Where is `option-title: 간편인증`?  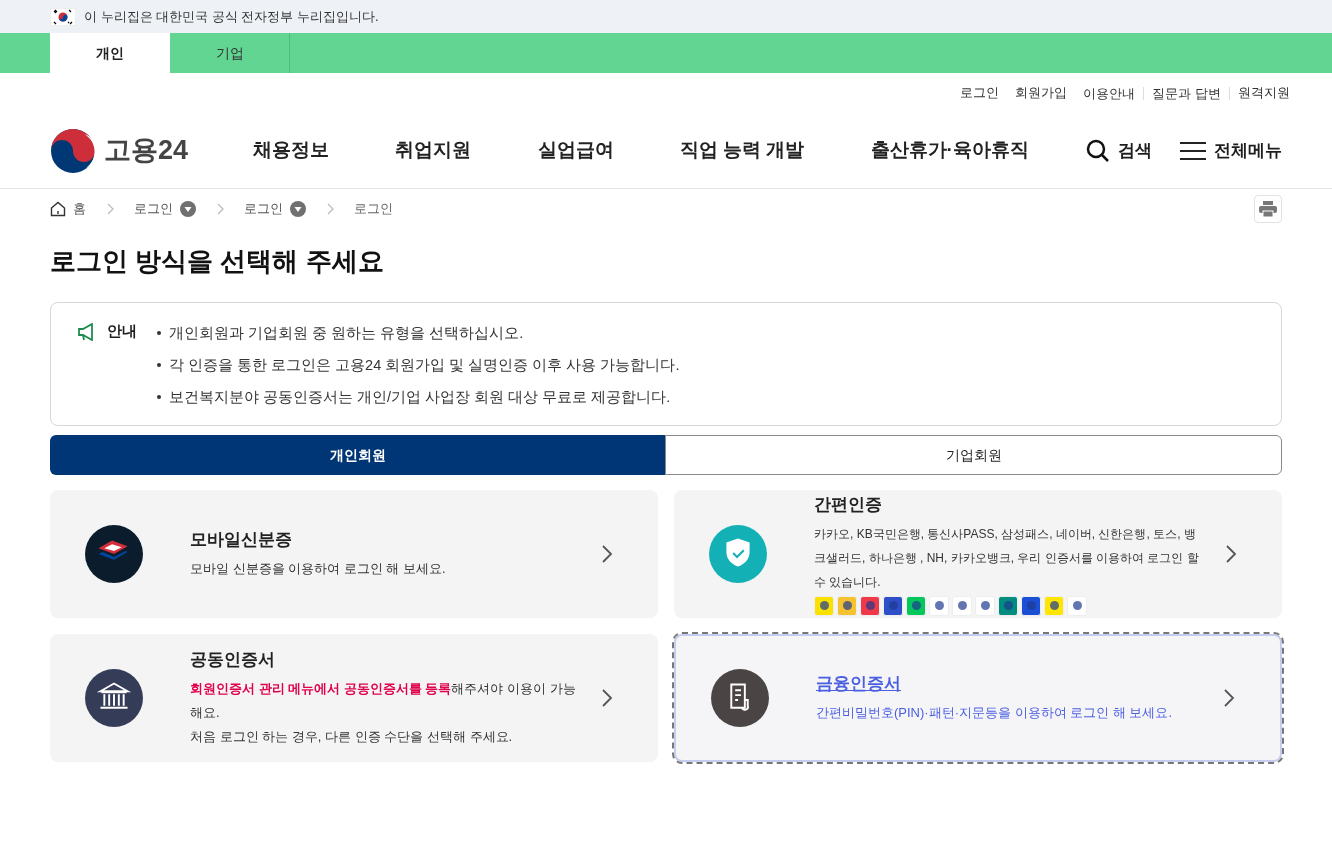
option-title: 간편인증 is located at coordinates (848, 505).